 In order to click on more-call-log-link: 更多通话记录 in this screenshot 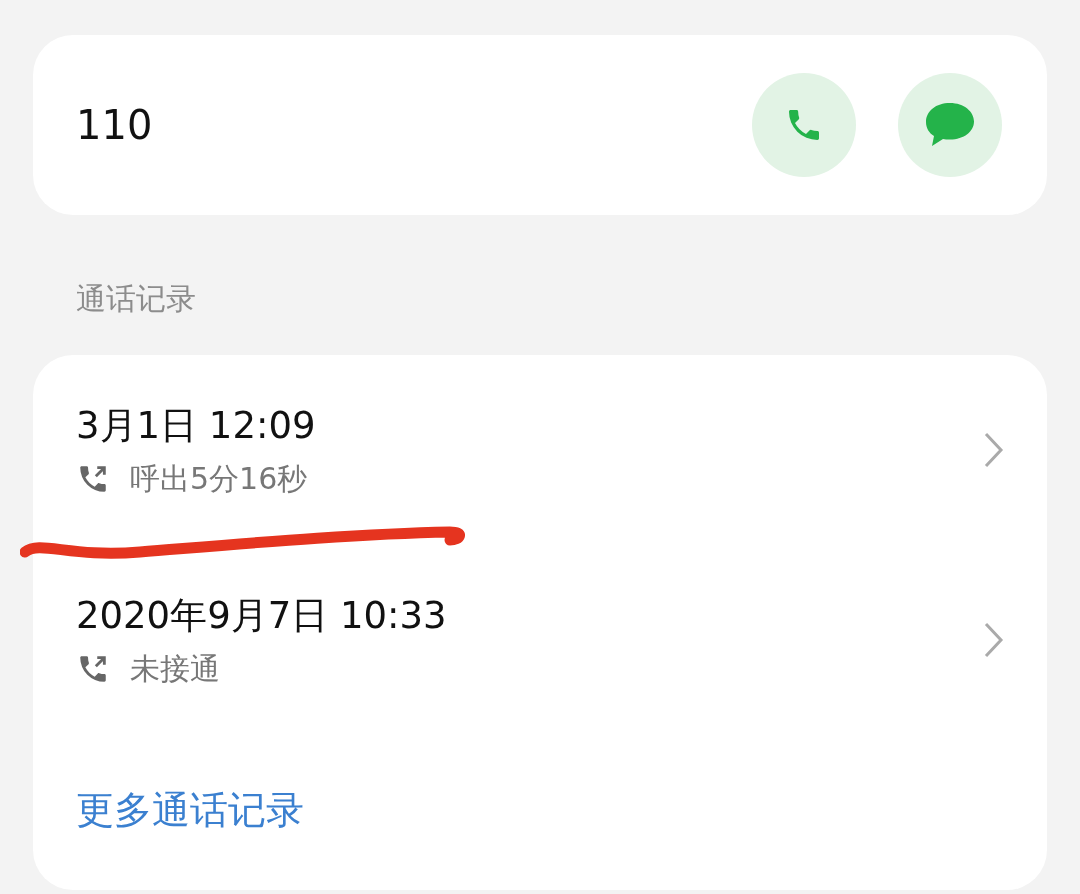, I will do `click(190, 810)`.